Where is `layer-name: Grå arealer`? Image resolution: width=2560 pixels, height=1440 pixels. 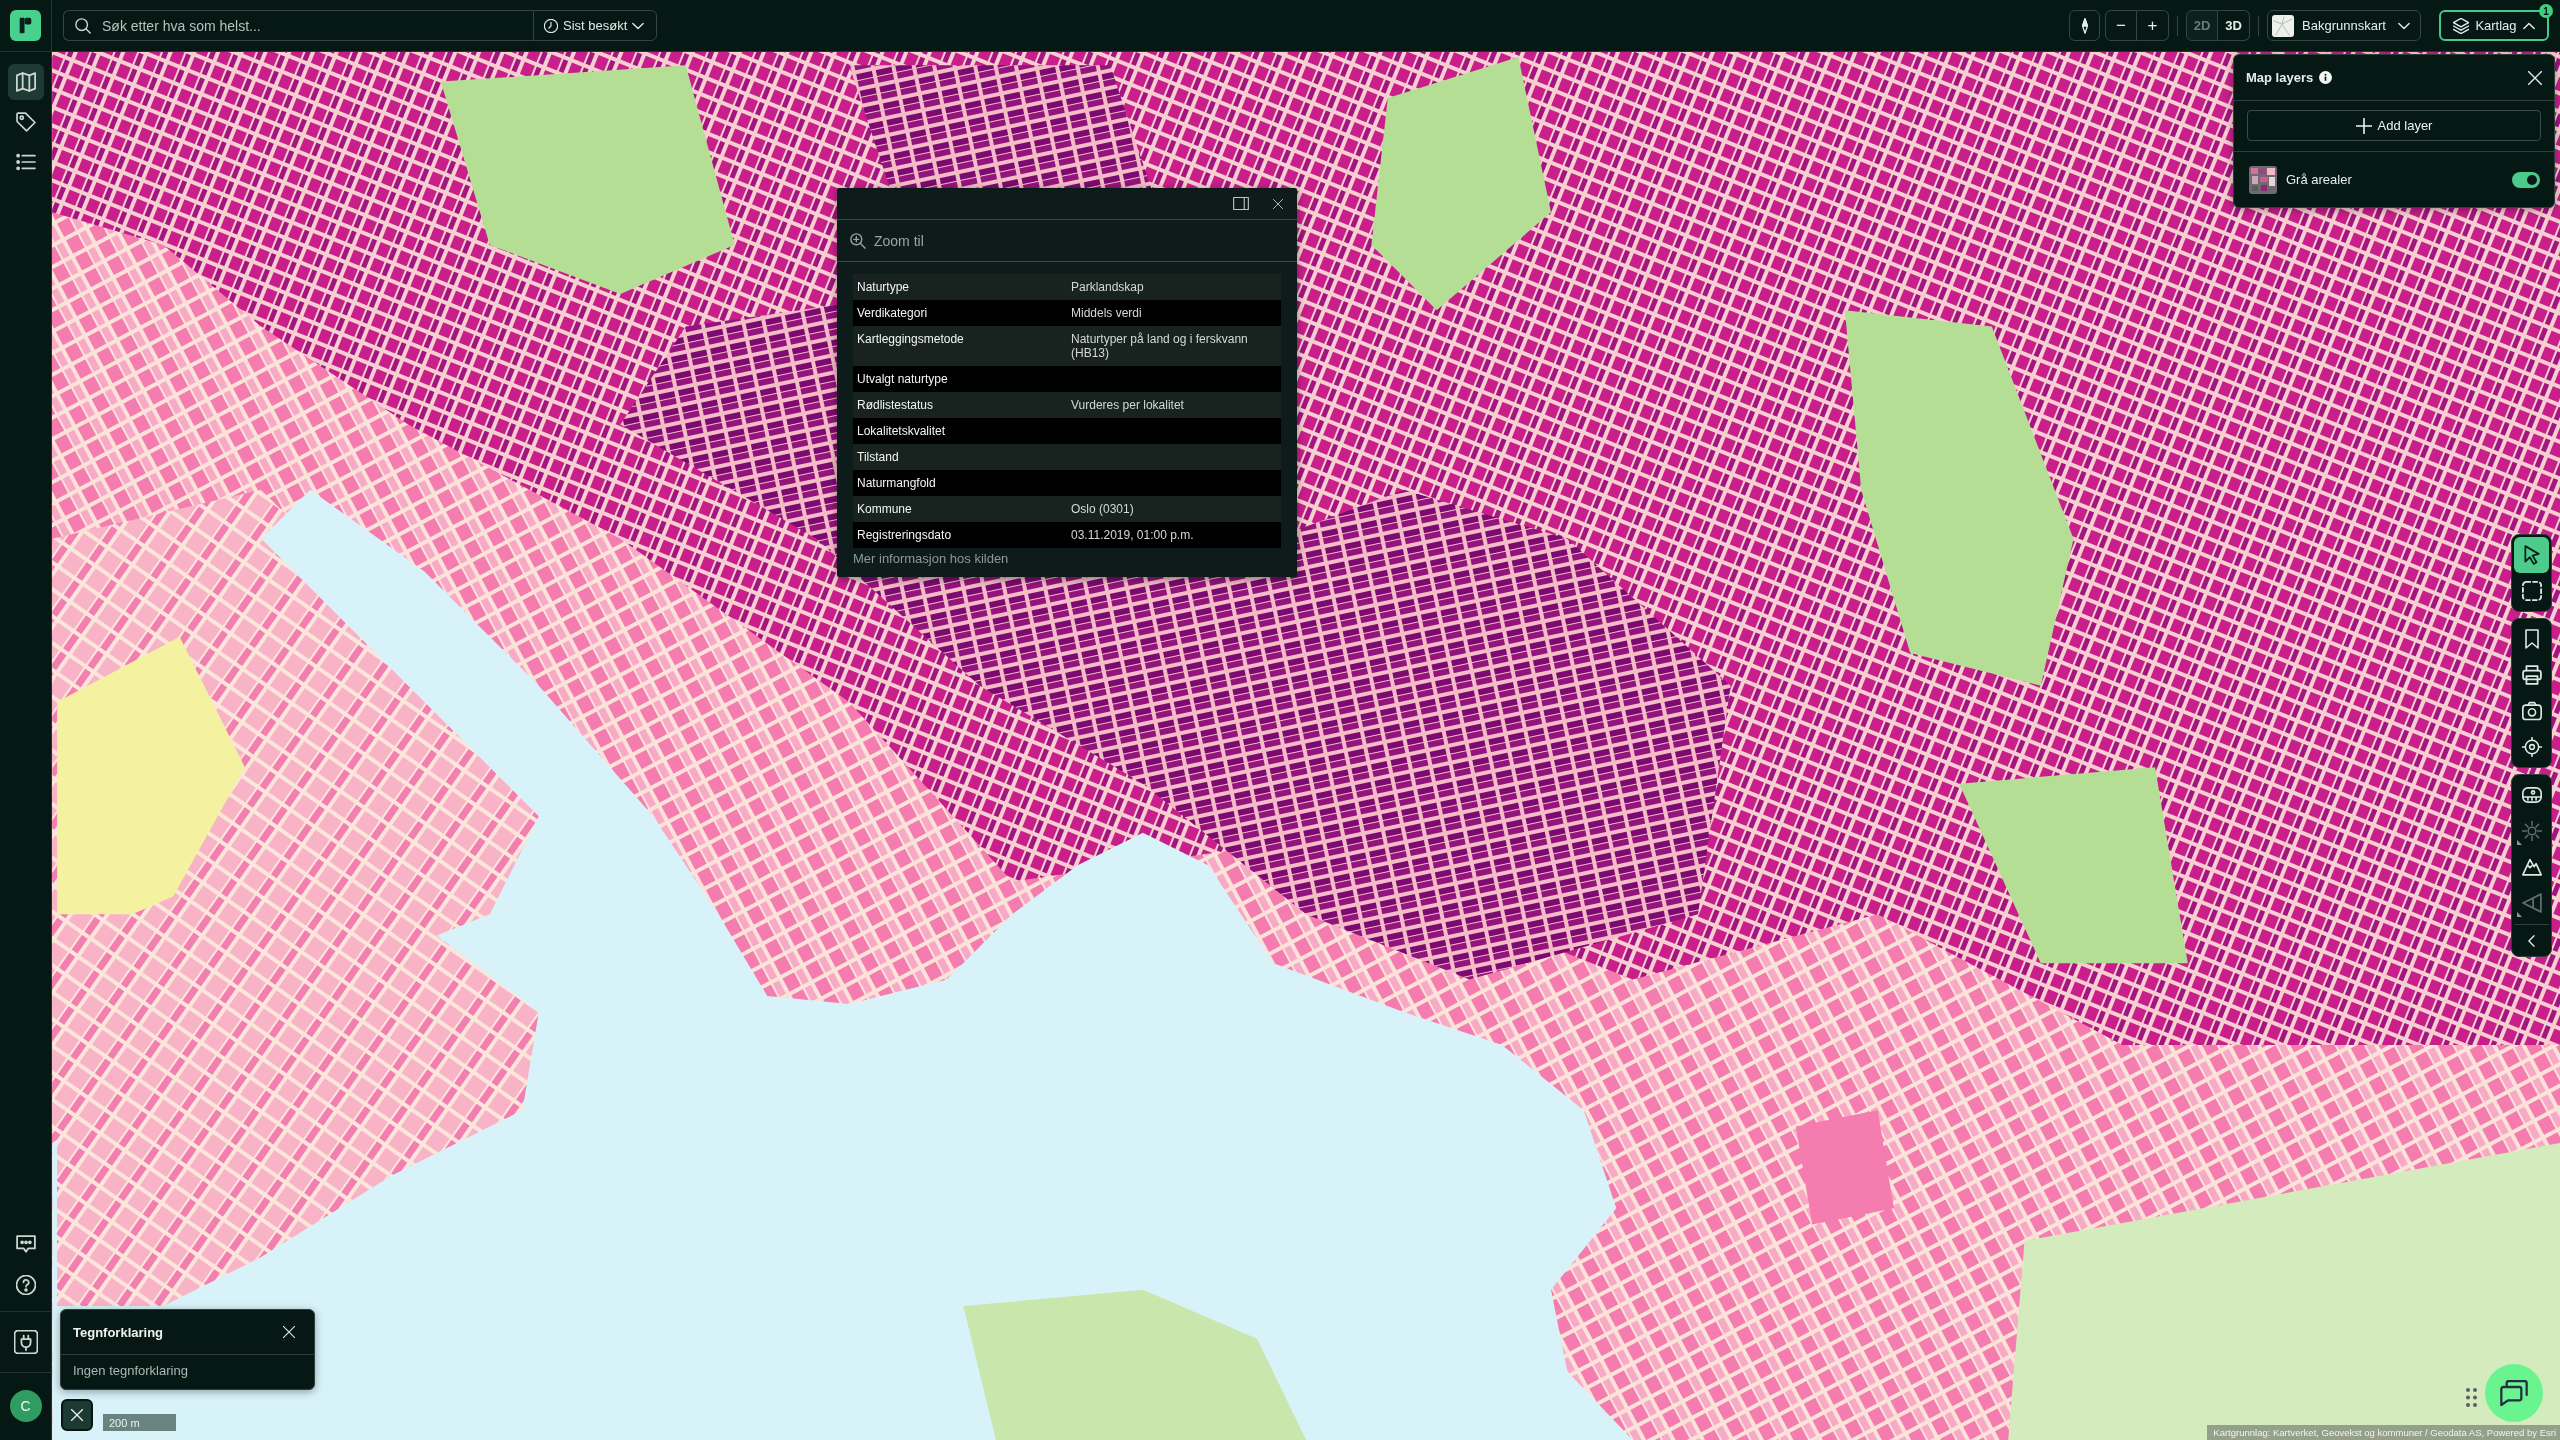
layer-name: Grå arealer is located at coordinates (2319, 179).